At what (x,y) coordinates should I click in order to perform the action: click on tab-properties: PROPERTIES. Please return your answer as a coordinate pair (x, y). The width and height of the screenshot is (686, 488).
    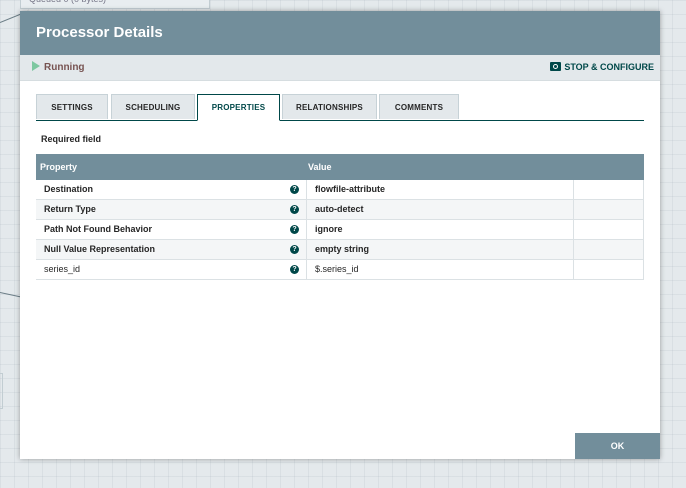
    Looking at the image, I should click on (238, 107).